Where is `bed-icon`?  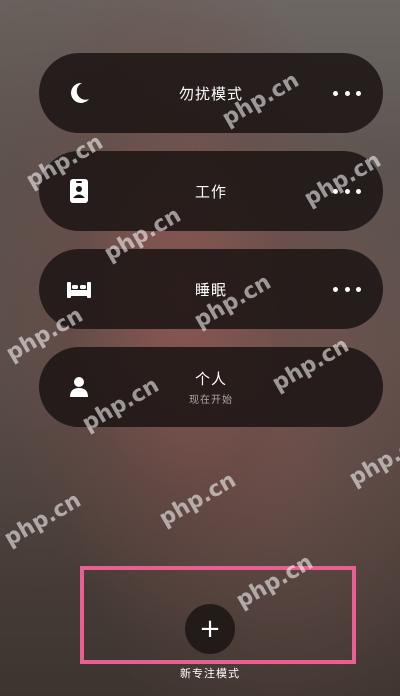
bed-icon is located at coordinates (79, 289).